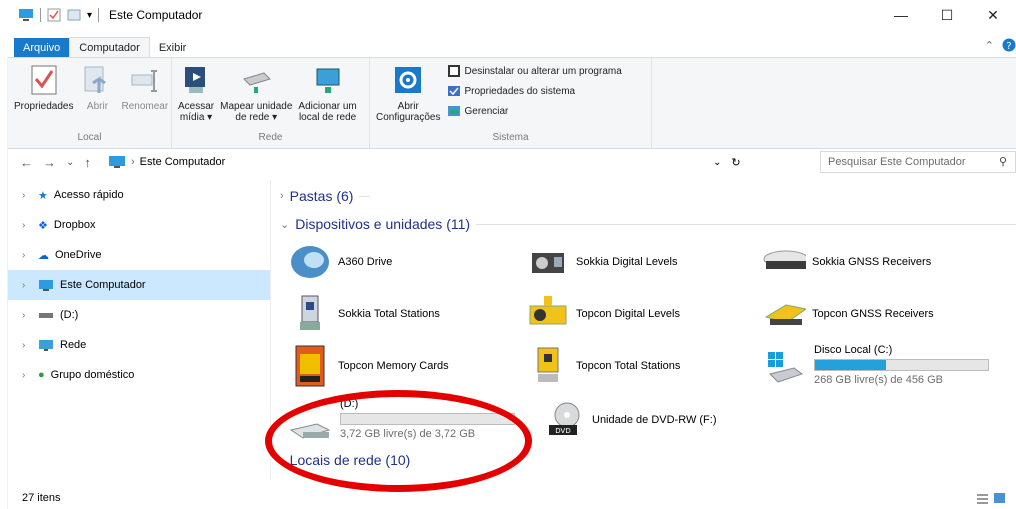 This screenshot has width=1016, height=509. Describe the element at coordinates (70, 162) in the screenshot. I see `recent-dropdown-icon: ⌄` at that location.